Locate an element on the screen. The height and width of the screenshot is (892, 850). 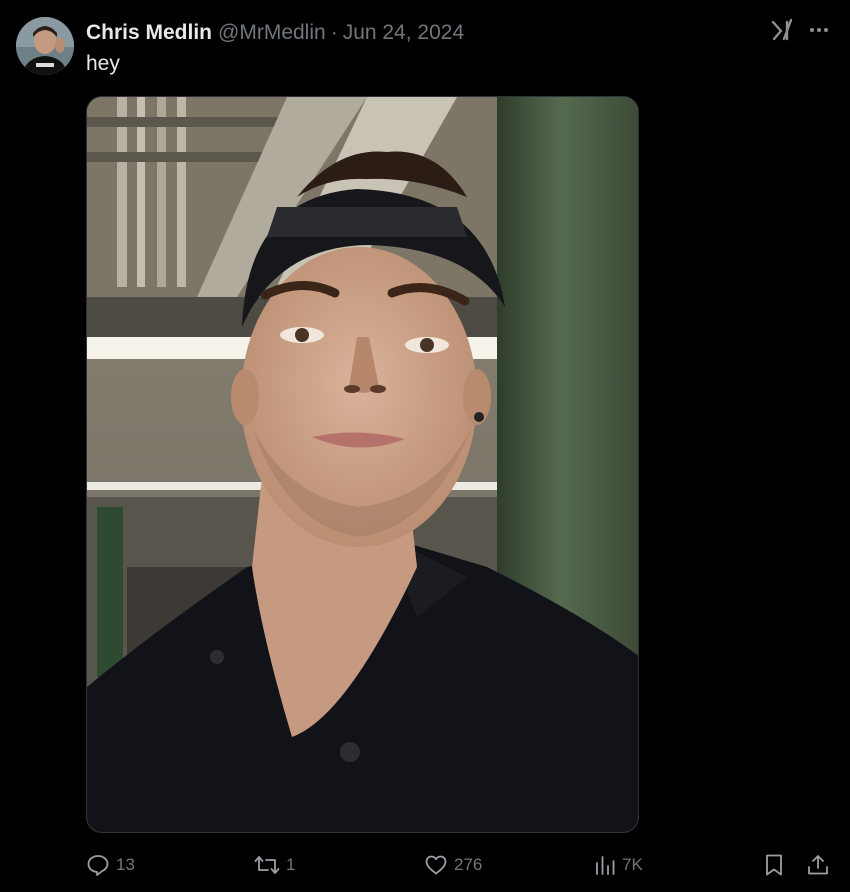
user-handle: @MrMedlin is located at coordinates (272, 33).